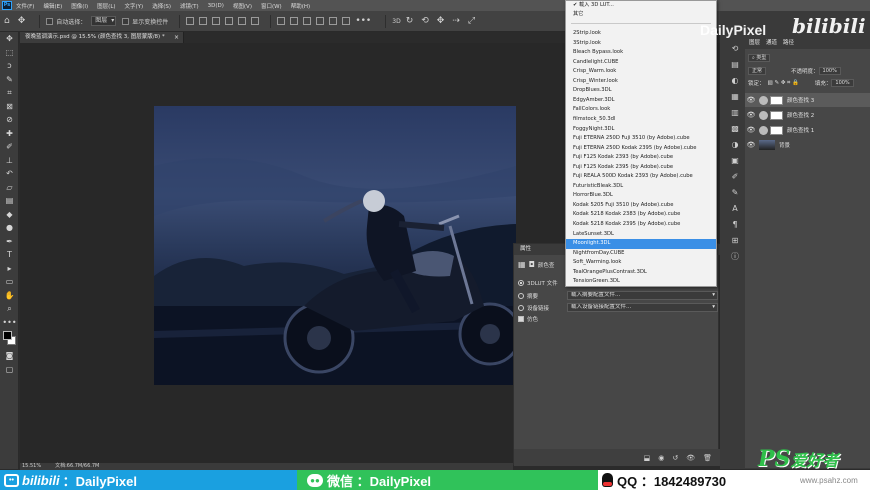 Image resolution: width=870 pixels, height=490 pixels. What do you see at coordinates (528, 296) in the screenshot?
I see `abstract-row: 摘要` at bounding box center [528, 296].